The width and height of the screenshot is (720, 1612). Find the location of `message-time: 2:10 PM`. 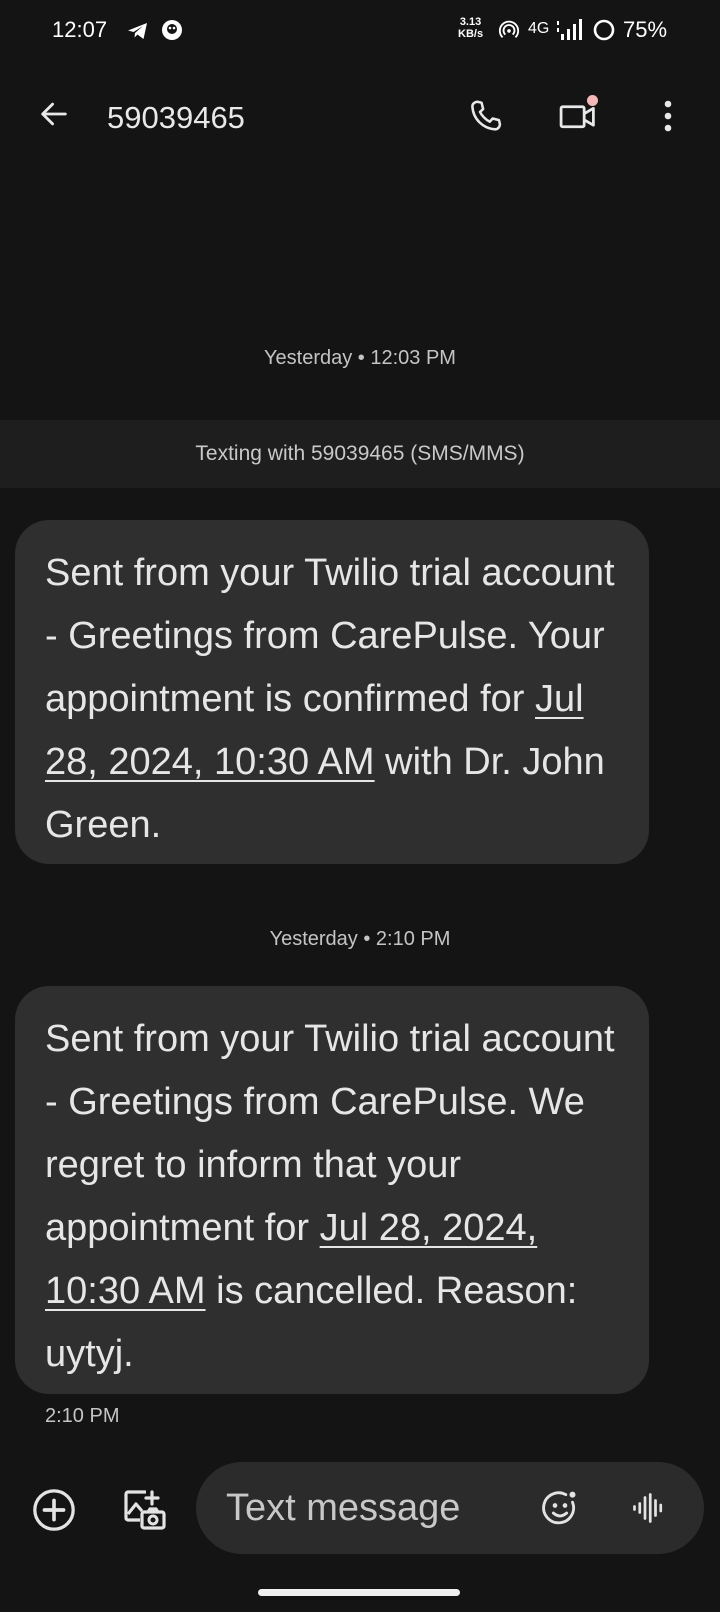

message-time: 2:10 PM is located at coordinates (82, 1416).